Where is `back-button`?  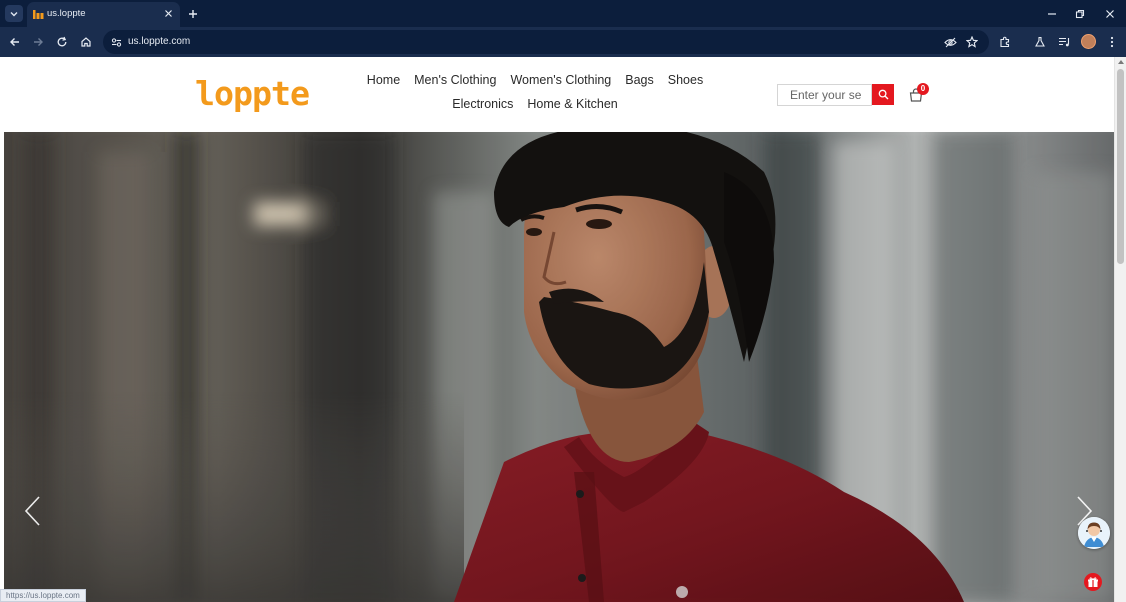
back-button is located at coordinates (15, 42).